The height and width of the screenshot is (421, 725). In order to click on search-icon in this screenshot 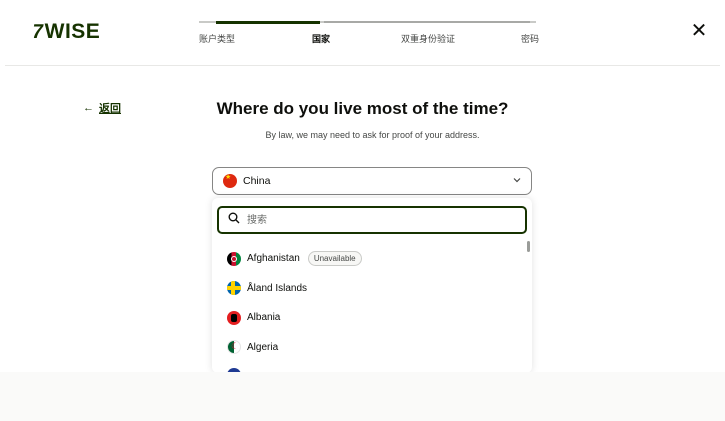, I will do `click(234, 220)`.